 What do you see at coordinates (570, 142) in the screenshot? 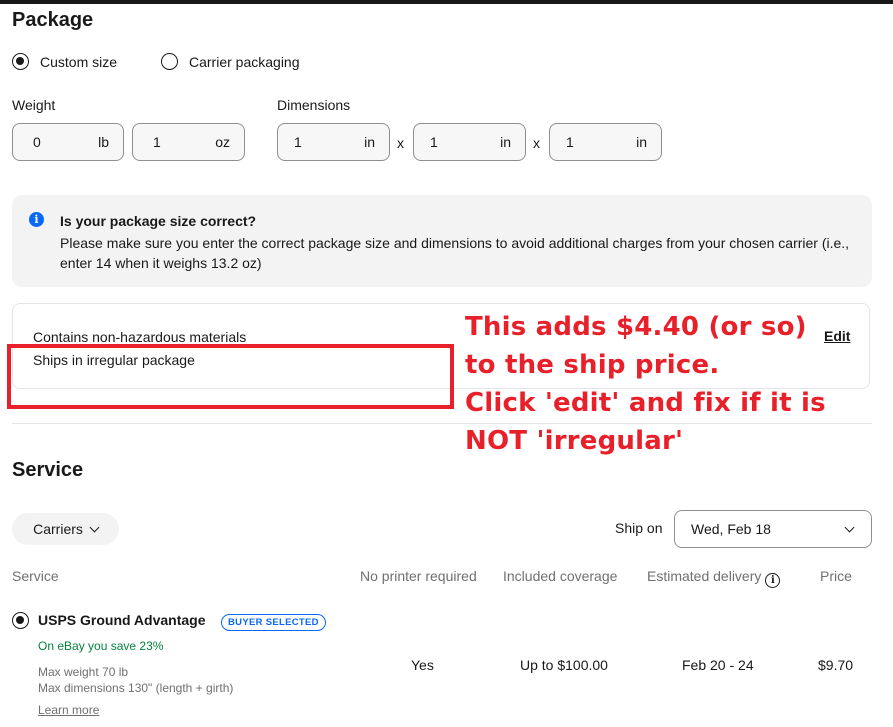
I see `dimension-height-value: 1` at bounding box center [570, 142].